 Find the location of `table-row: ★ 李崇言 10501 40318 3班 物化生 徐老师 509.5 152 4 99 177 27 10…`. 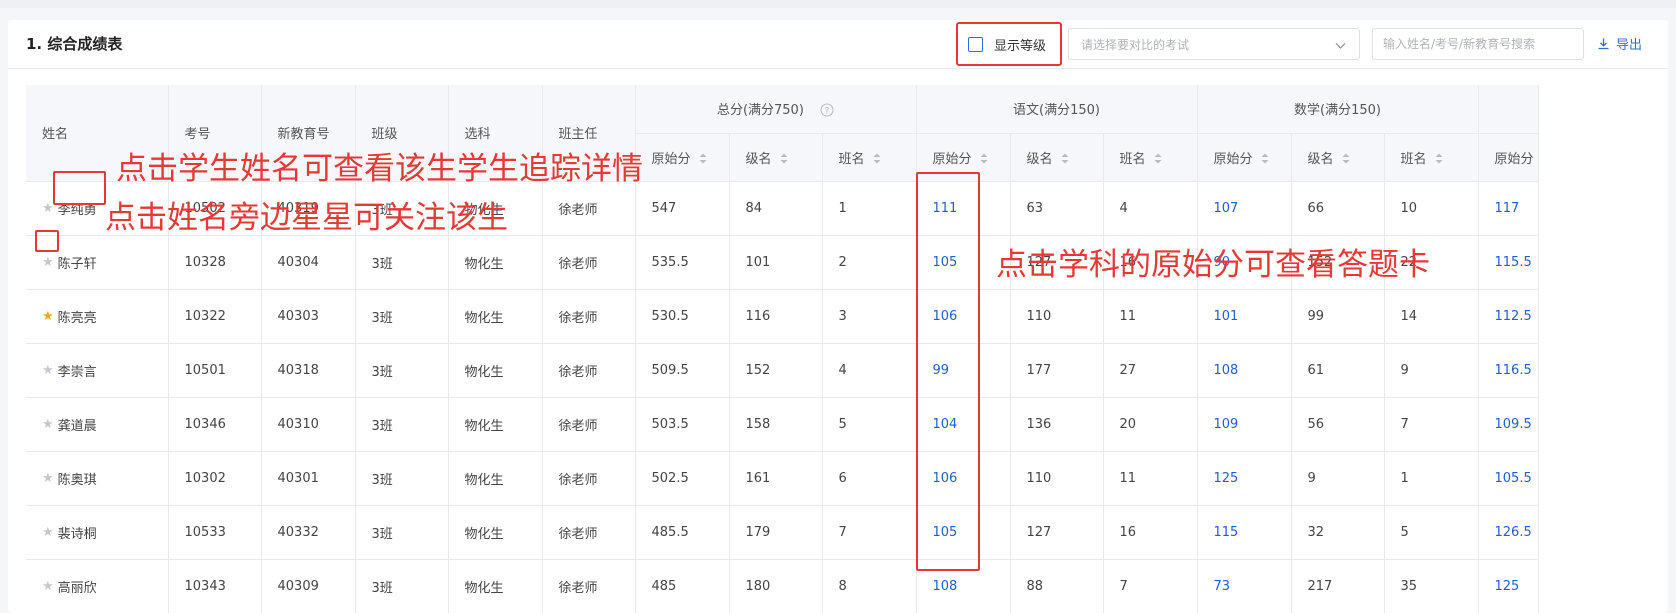

table-row: ★ 李崇言 10501 40318 3班 物化生 徐老师 509.5 152 4 99 177 27 10… is located at coordinates (782, 370).